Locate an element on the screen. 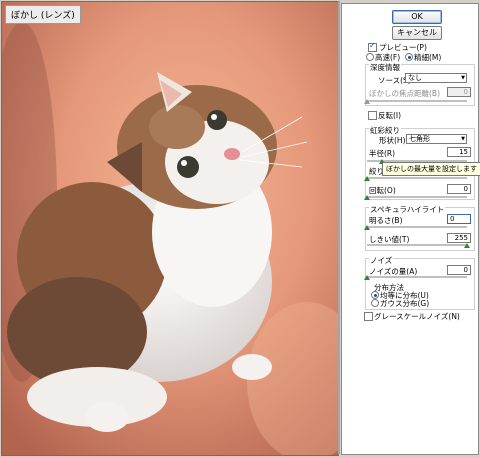 The width and height of the screenshot is (480, 457). accurate-label: 精細(M) is located at coordinates (428, 57).